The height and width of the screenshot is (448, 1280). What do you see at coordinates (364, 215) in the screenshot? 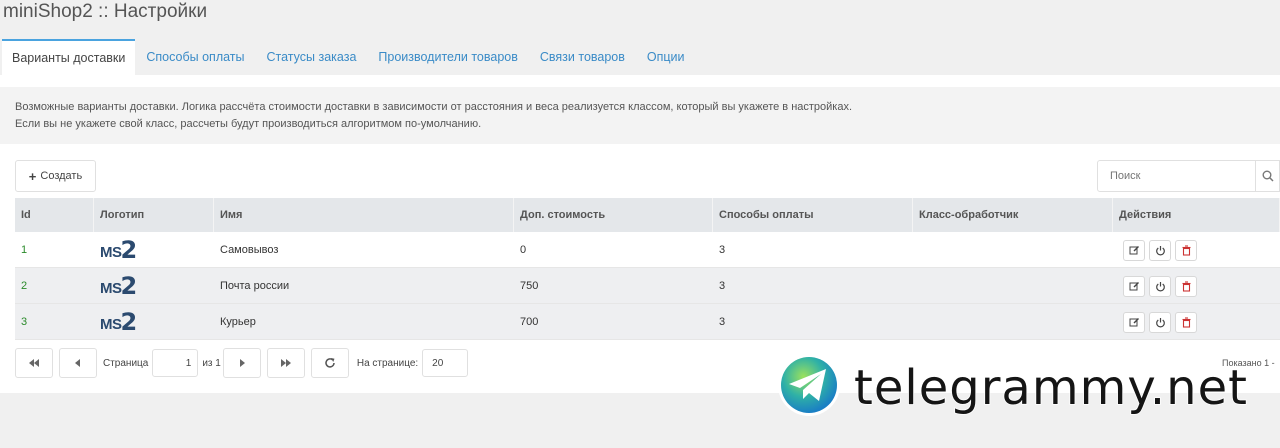
I see `column-header-name: Имя` at bounding box center [364, 215].